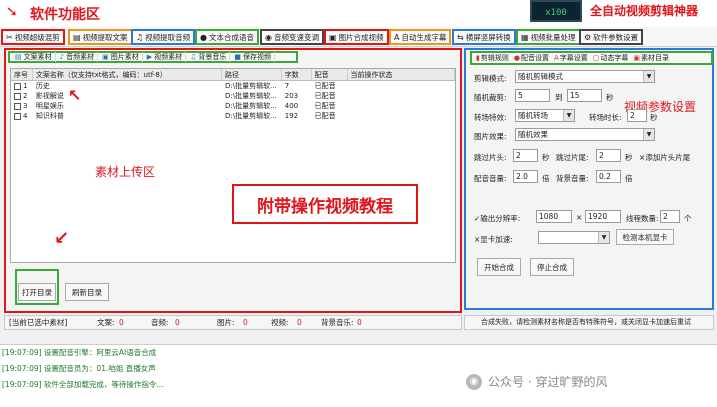 The image size is (717, 407). I want to click on tab-dub-settings: ● 配音设置, so click(531, 58).